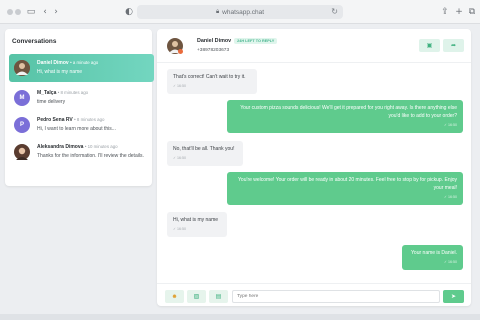 This screenshot has height=320, width=480. What do you see at coordinates (60, 147) in the screenshot?
I see `conversation-name: Aleksandra Dimova` at bounding box center [60, 147].